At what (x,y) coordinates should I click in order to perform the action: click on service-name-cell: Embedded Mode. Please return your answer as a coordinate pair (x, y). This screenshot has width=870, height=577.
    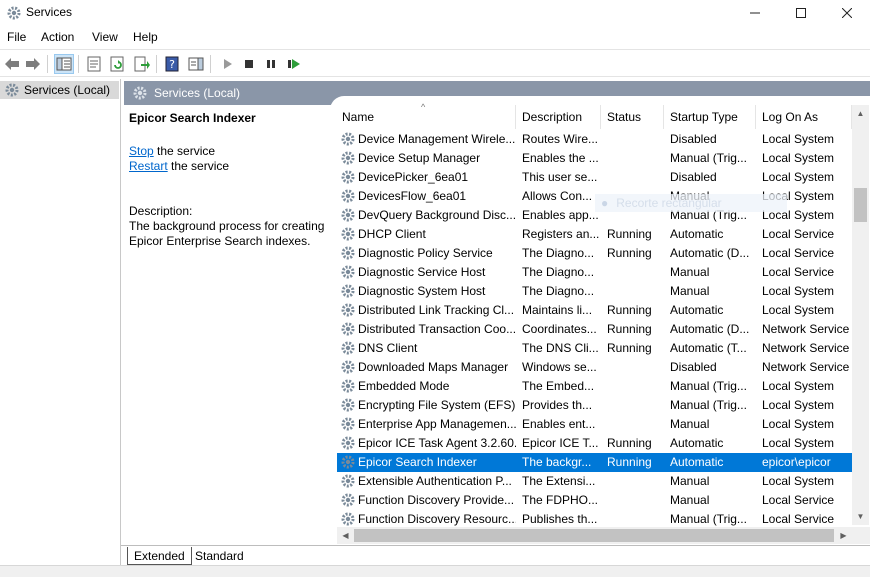
    Looking at the image, I should click on (404, 386).